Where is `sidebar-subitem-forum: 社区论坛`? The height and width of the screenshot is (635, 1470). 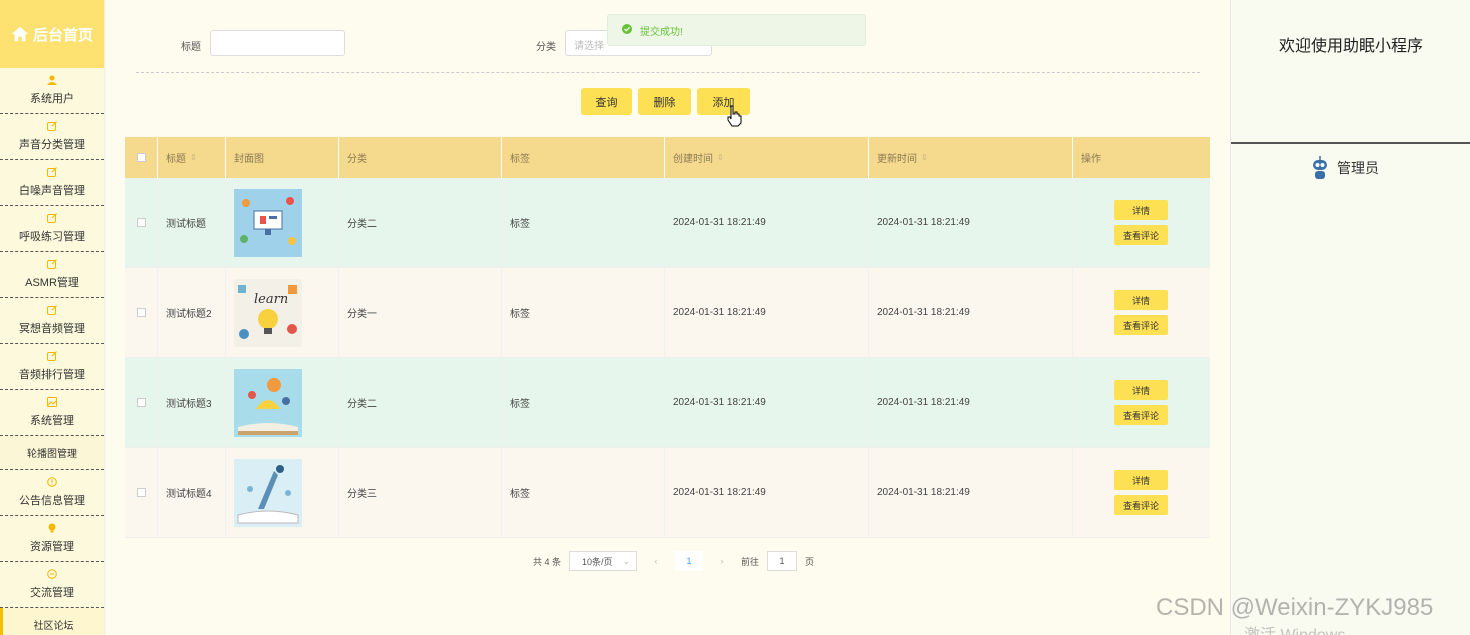 sidebar-subitem-forum: 社区论坛 is located at coordinates (52, 621).